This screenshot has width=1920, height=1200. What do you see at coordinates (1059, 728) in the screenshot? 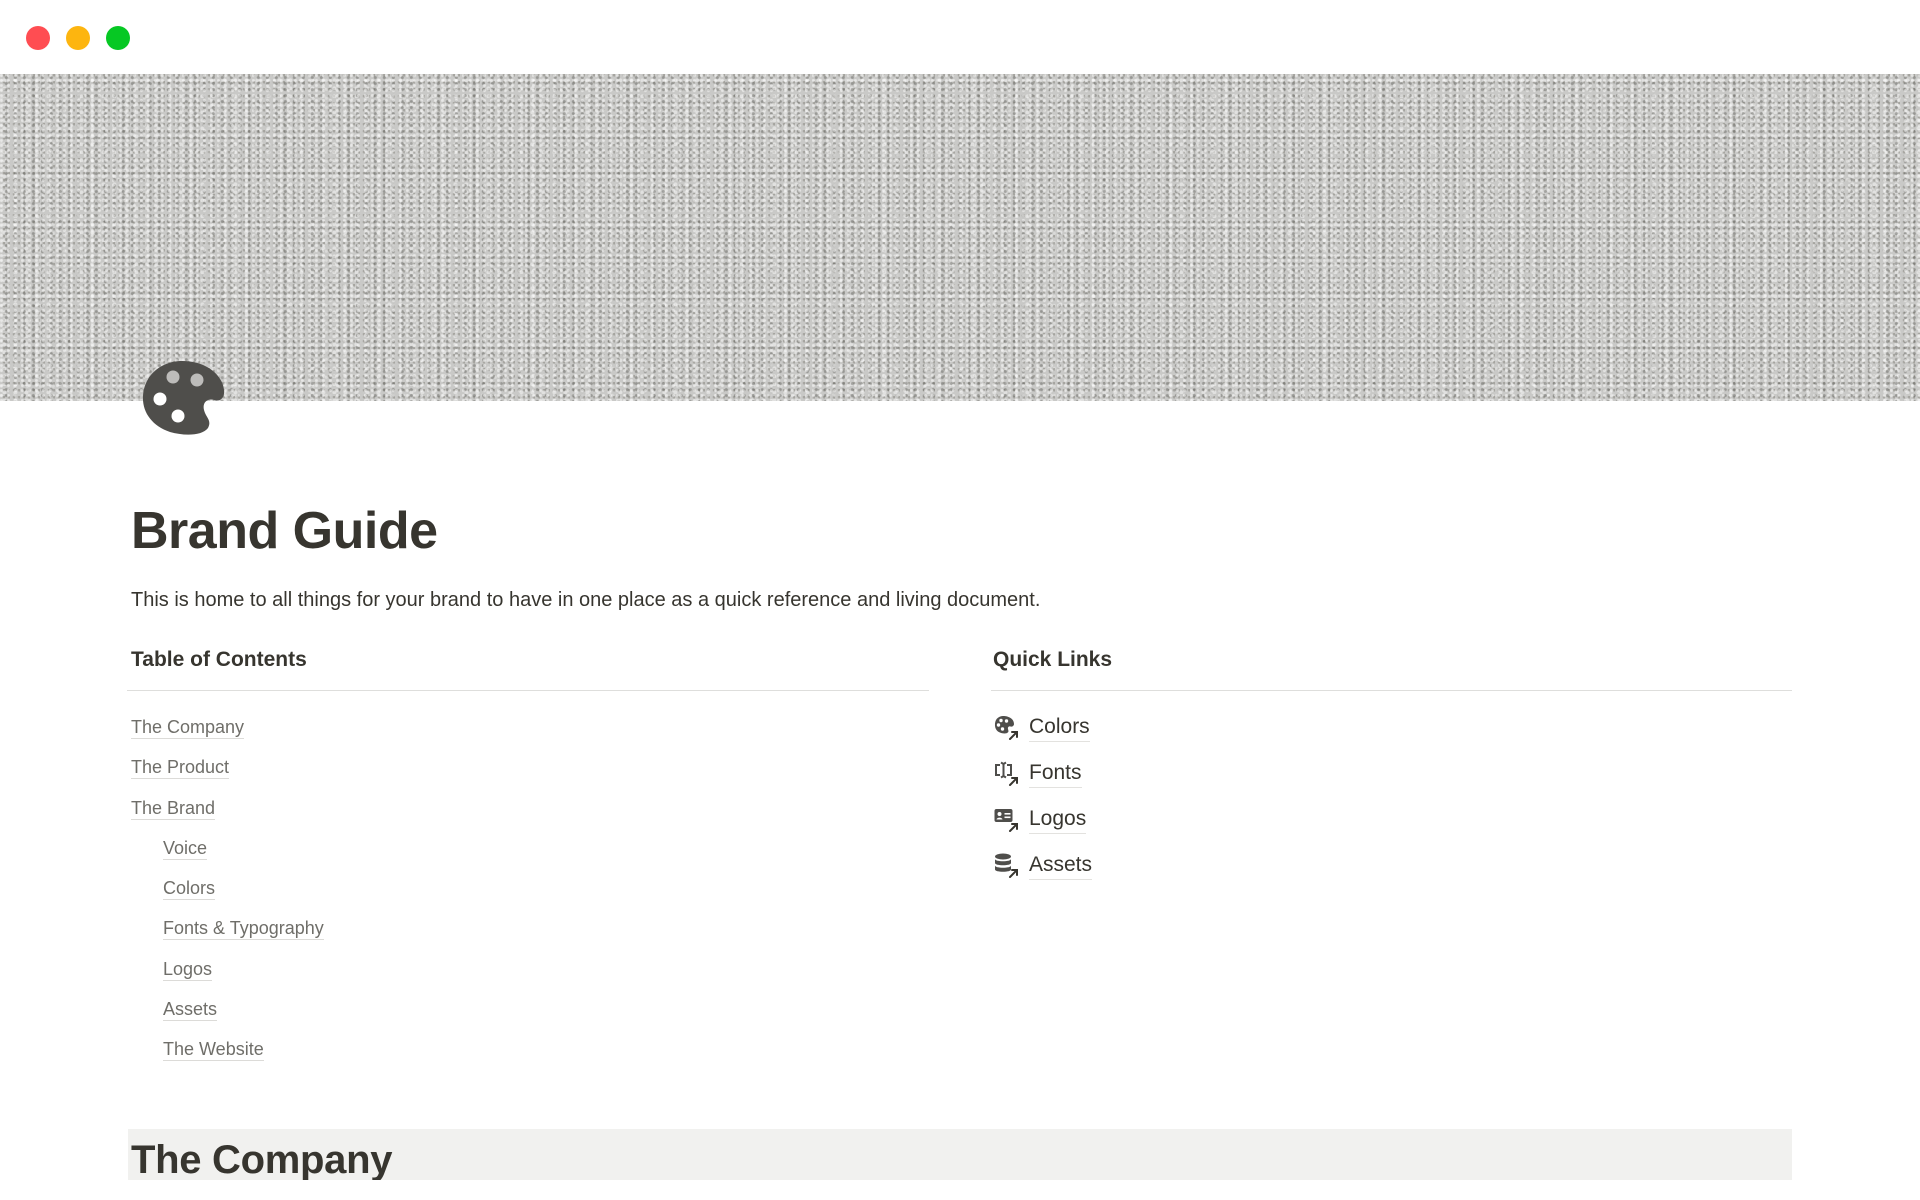
I see `quick-link-colors-label: Colors` at bounding box center [1059, 728].